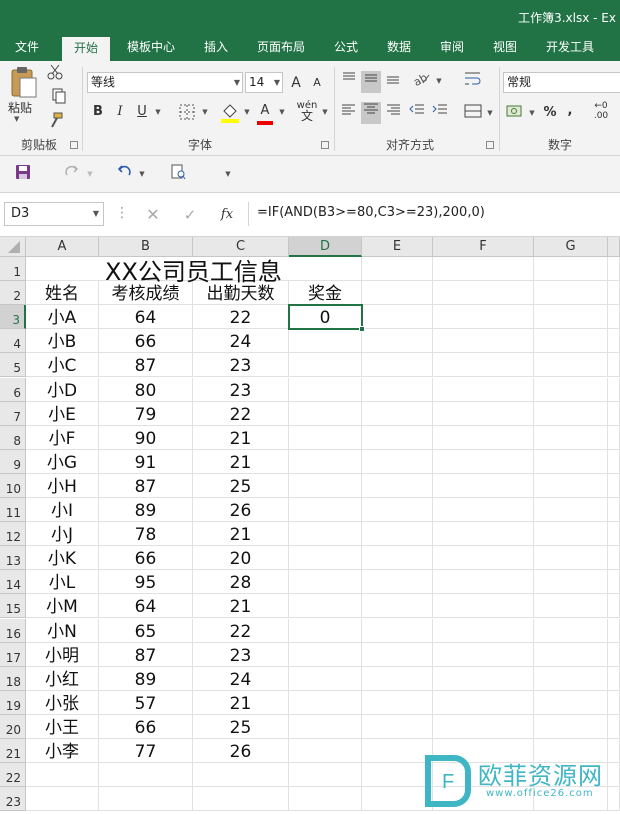 The height and width of the screenshot is (814, 620). I want to click on column-title-cell: 出勤天数, so click(241, 293).